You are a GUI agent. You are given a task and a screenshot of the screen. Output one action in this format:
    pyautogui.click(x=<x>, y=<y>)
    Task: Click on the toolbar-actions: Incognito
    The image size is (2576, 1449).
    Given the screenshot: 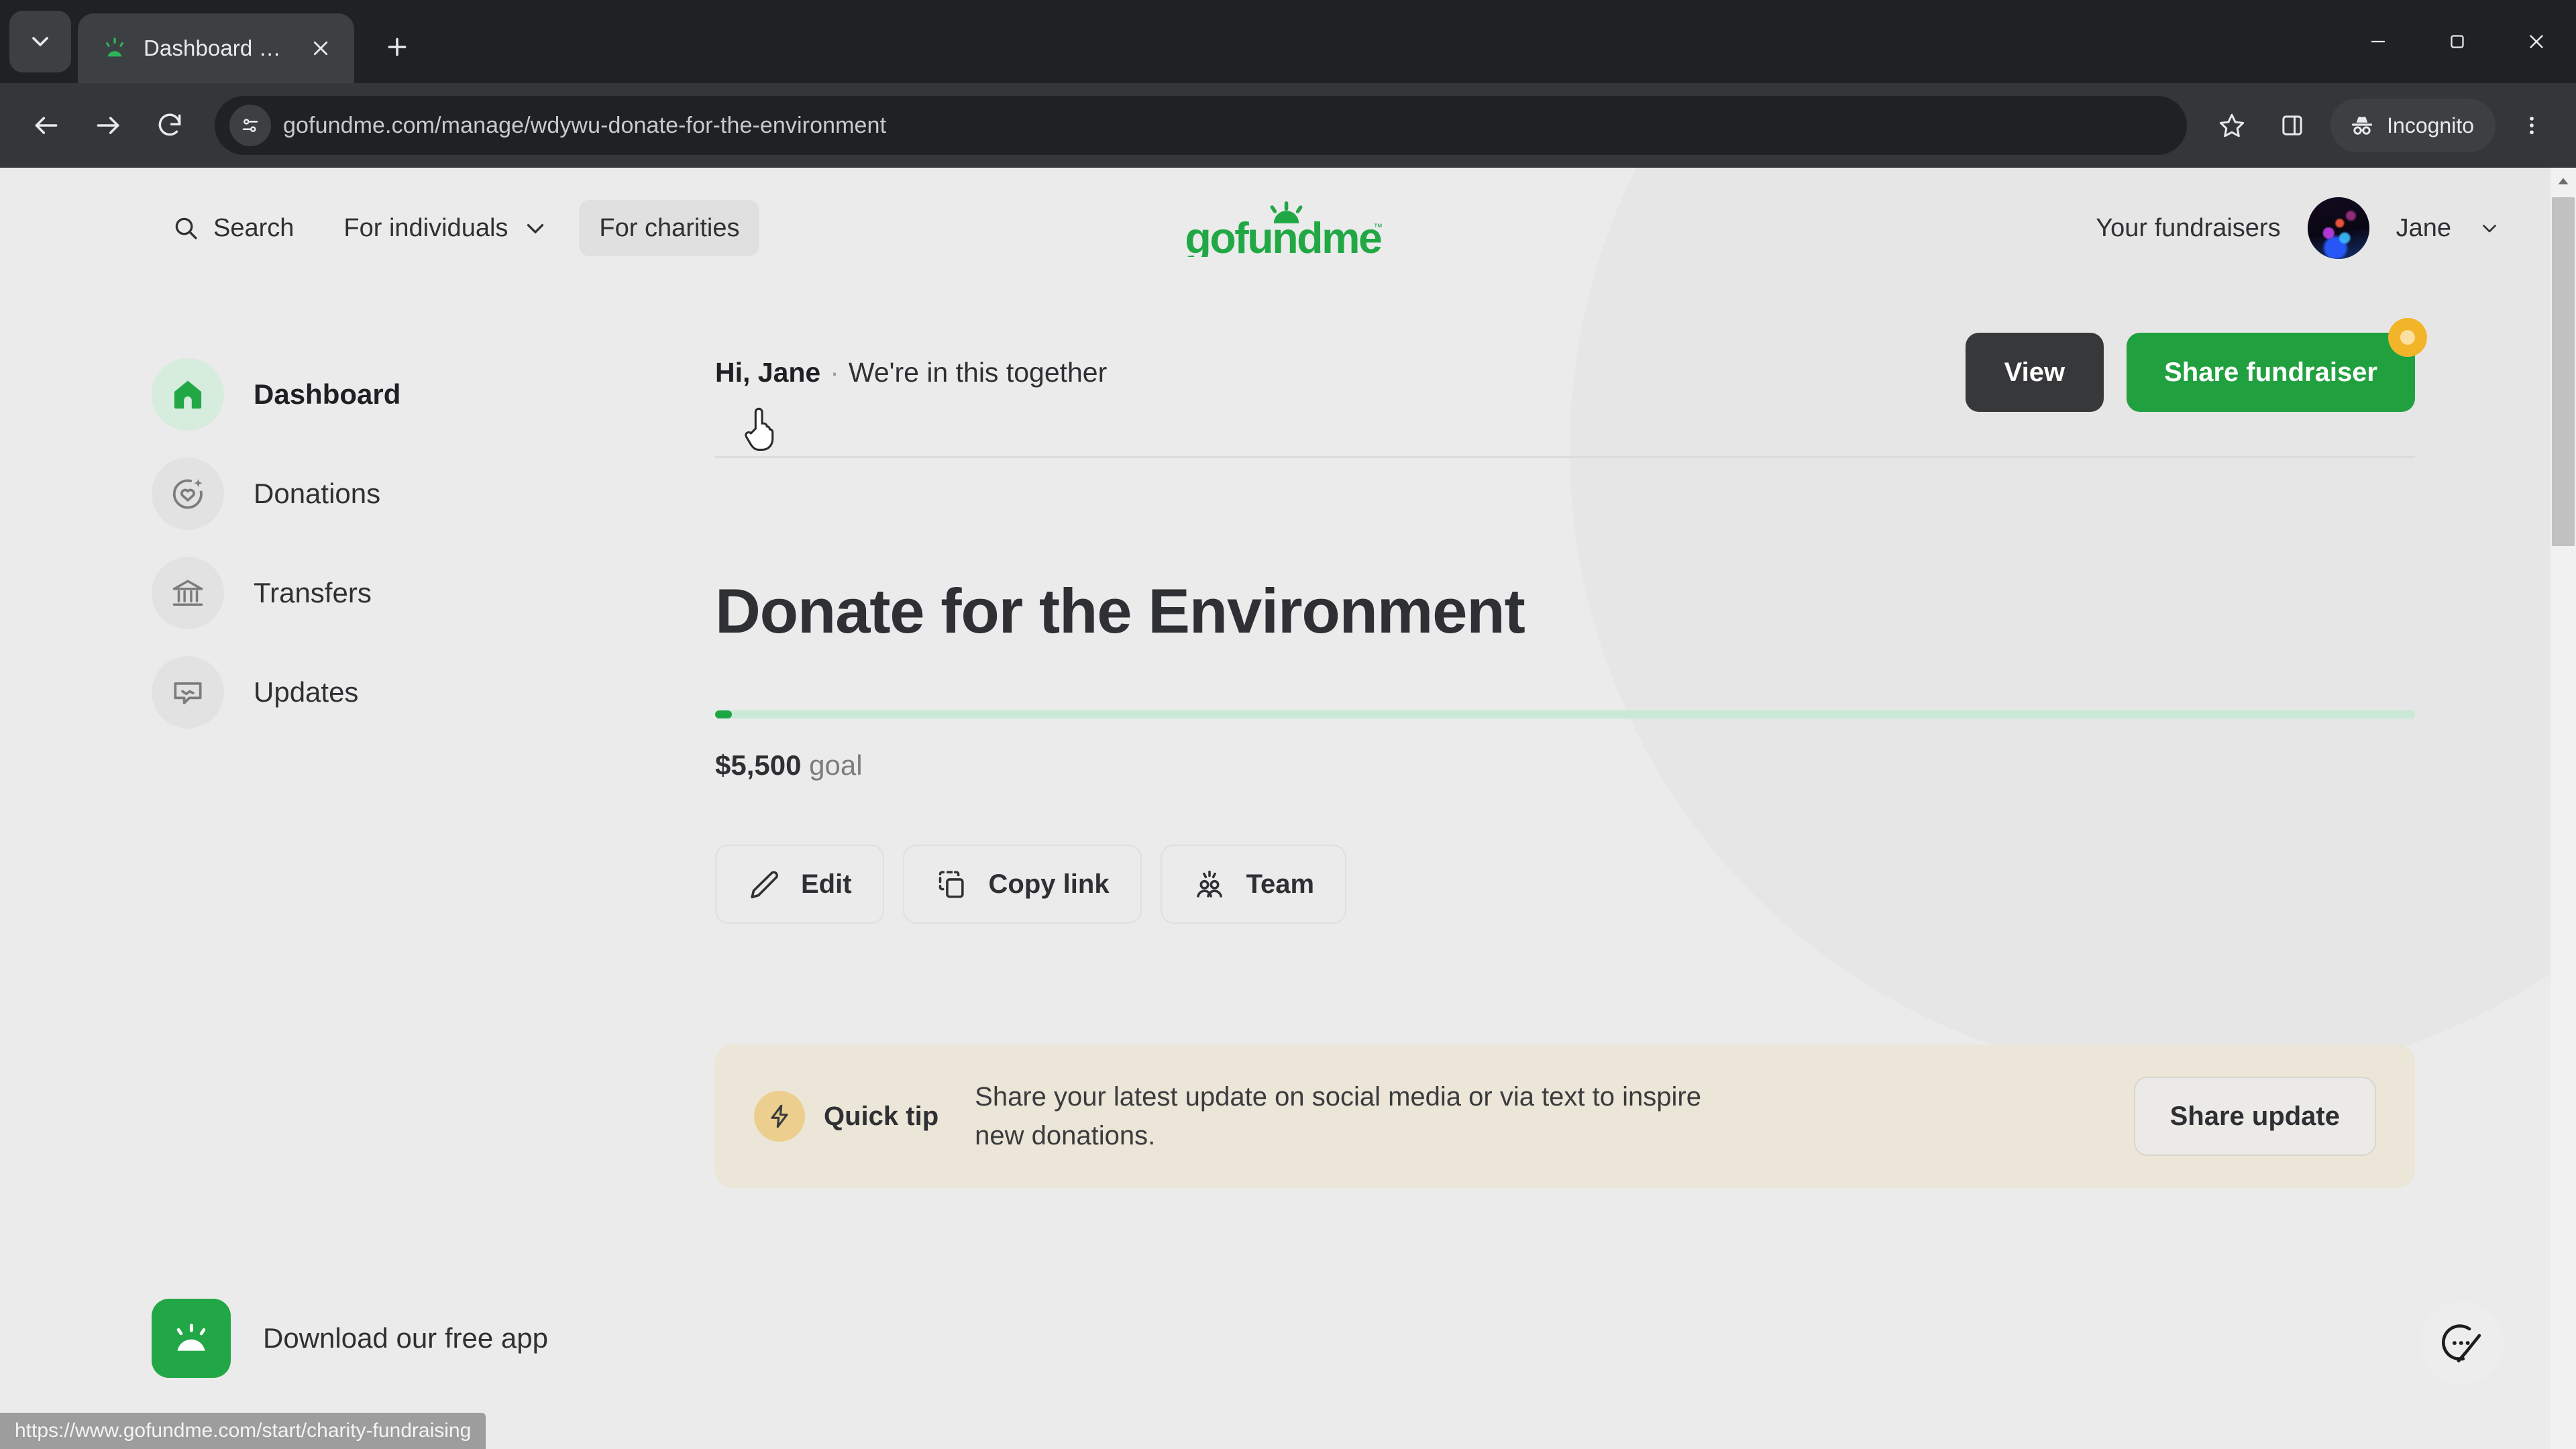 What is the action you would take?
    pyautogui.click(x=2381, y=125)
    